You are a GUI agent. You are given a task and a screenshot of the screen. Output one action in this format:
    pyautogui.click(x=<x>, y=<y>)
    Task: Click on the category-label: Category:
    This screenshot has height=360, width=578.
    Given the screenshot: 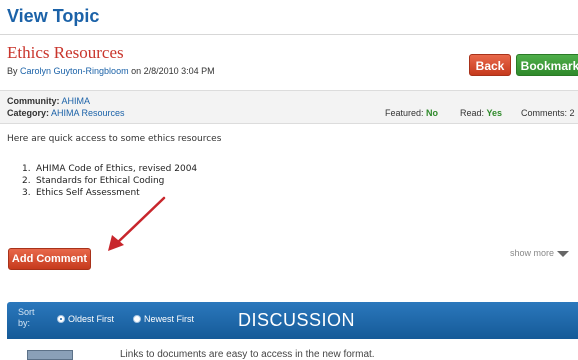 What is the action you would take?
    pyautogui.click(x=28, y=113)
    